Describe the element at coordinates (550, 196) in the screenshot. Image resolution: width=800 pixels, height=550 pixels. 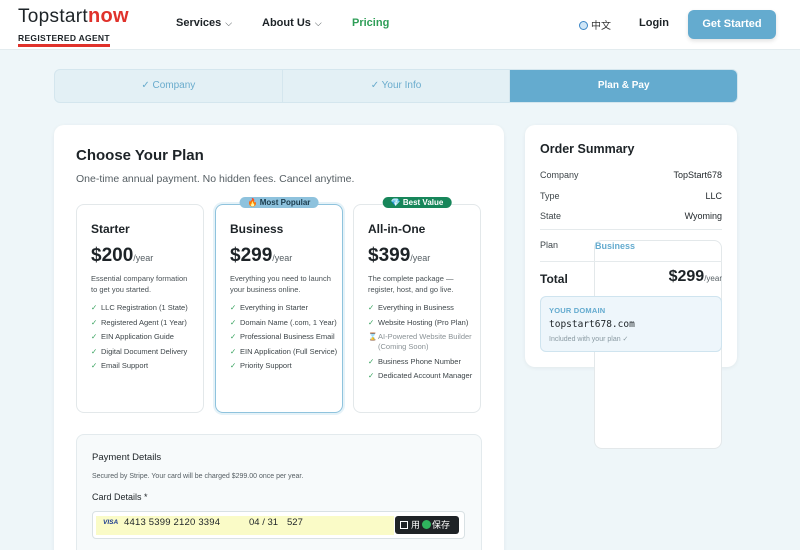
I see `row-label: Type` at that location.